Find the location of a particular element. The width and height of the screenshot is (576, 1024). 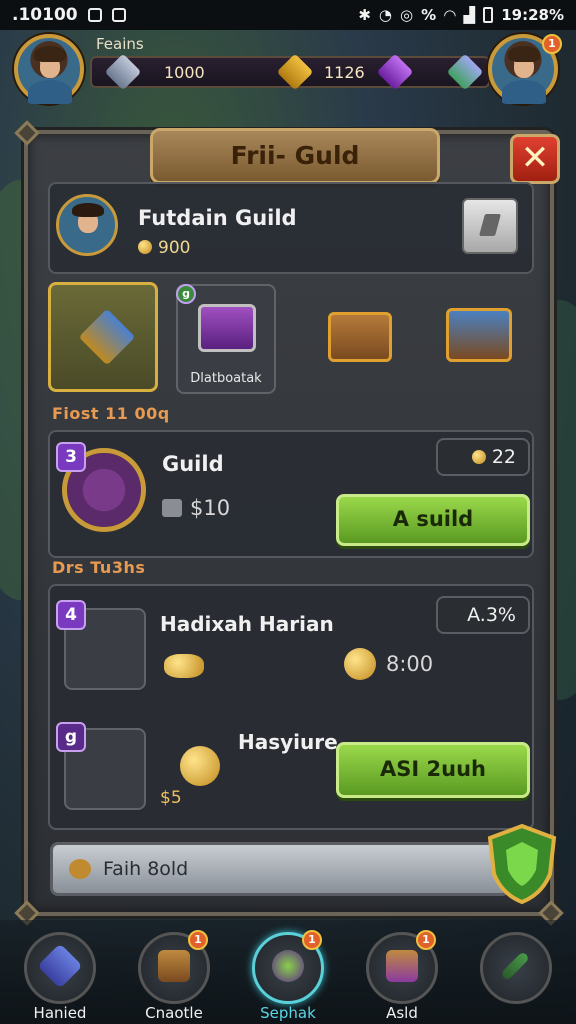

bottom-nav: Hanied 1 Cnaotle 1 Sephak 1 Asld is located at coordinates (288, 972).